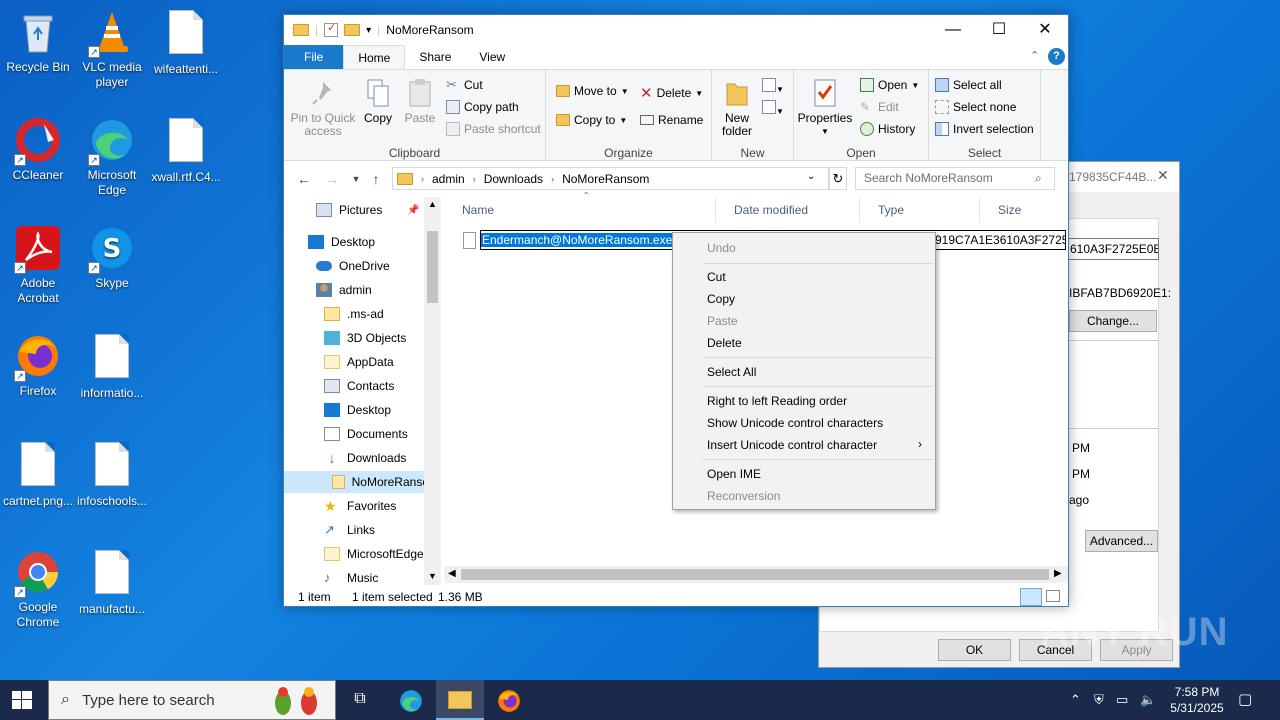 The image size is (1280, 720). Describe the element at coordinates (984, 129) in the screenshot. I see `invert-selection-button: Invert selection` at that location.